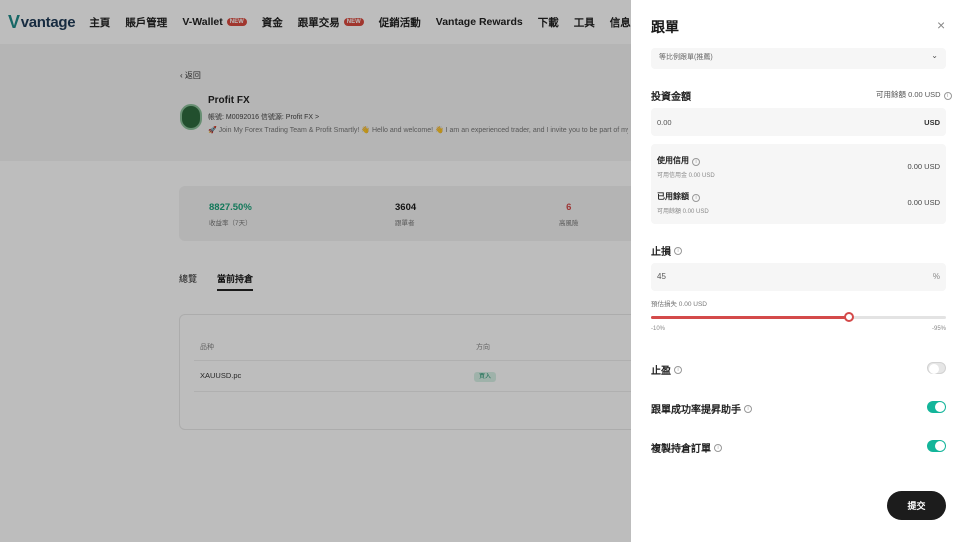 The width and height of the screenshot is (964, 542). Describe the element at coordinates (701, 408) in the screenshot. I see `assist-label: 跟單成功率提昇助手 i` at that location.